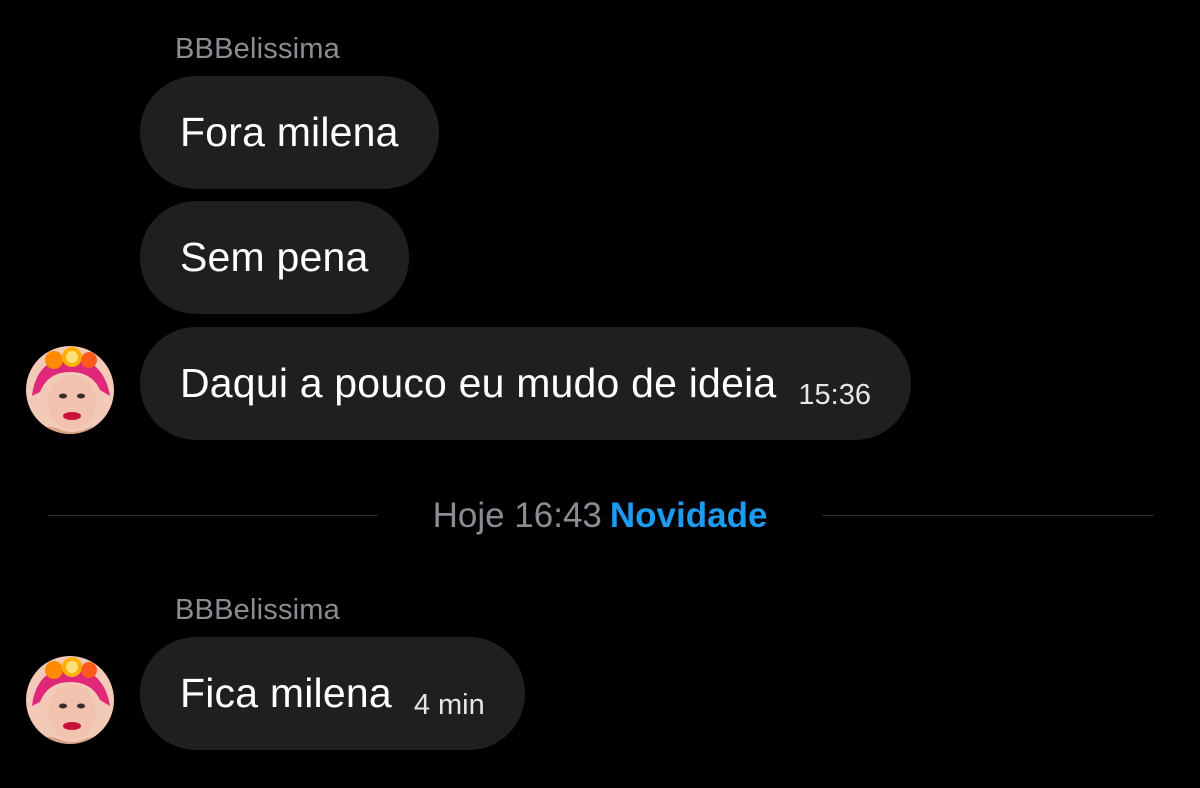 The width and height of the screenshot is (1200, 788). I want to click on new-messages-badge: Novidade, so click(688, 515).